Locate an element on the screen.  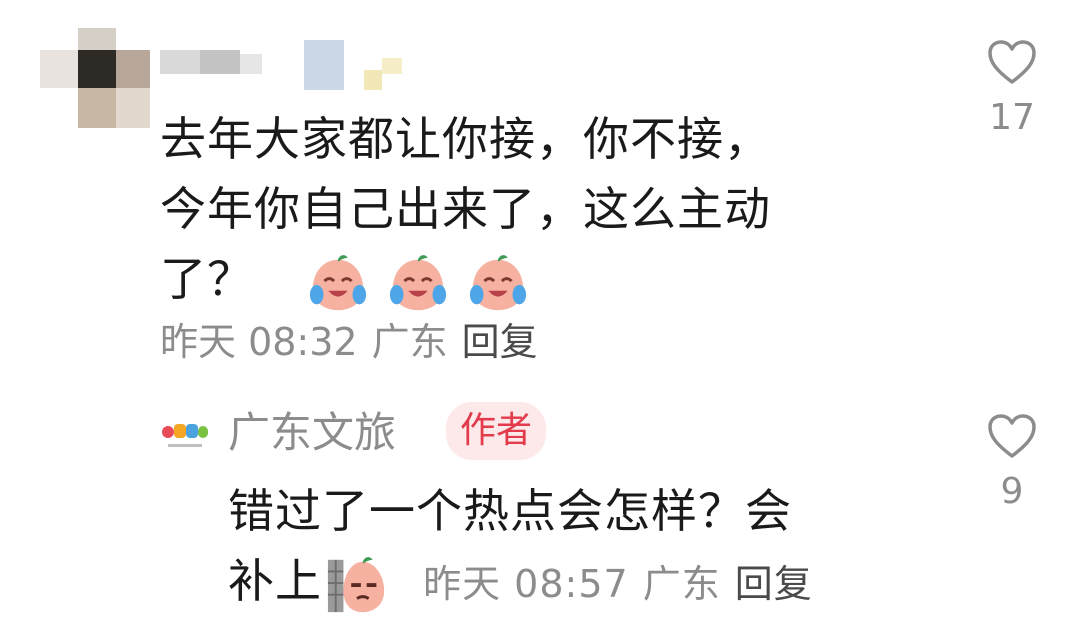
author-name: 广东文旅 is located at coordinates (312, 433).